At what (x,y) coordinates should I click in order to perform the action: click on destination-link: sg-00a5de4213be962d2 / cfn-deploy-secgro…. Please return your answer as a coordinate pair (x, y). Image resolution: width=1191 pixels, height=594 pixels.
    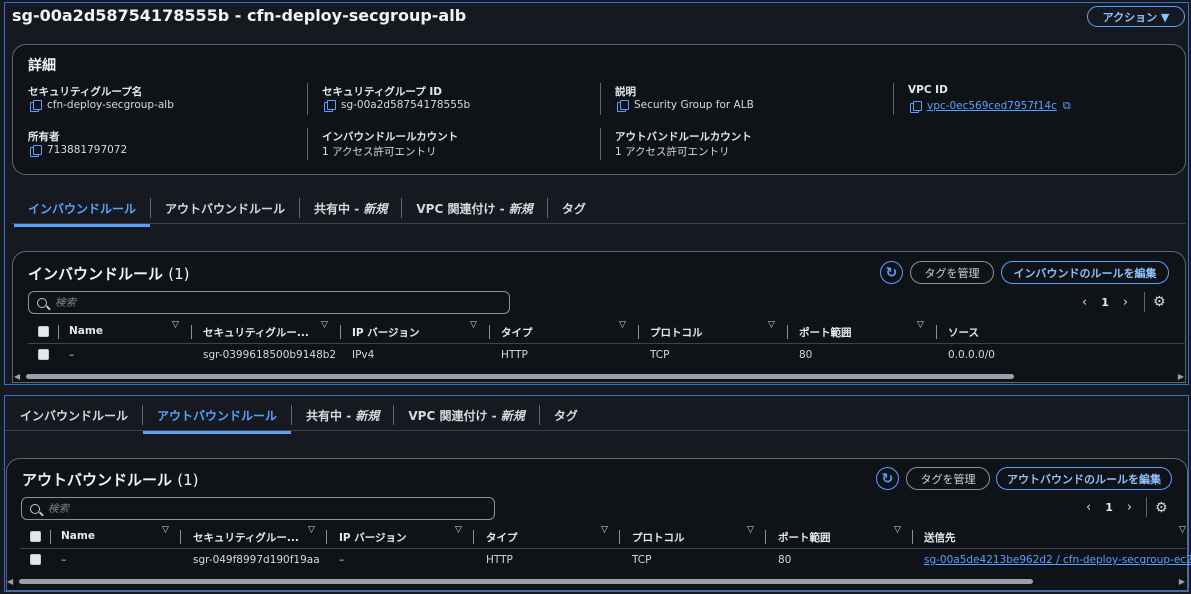
    Looking at the image, I should click on (1057, 560).